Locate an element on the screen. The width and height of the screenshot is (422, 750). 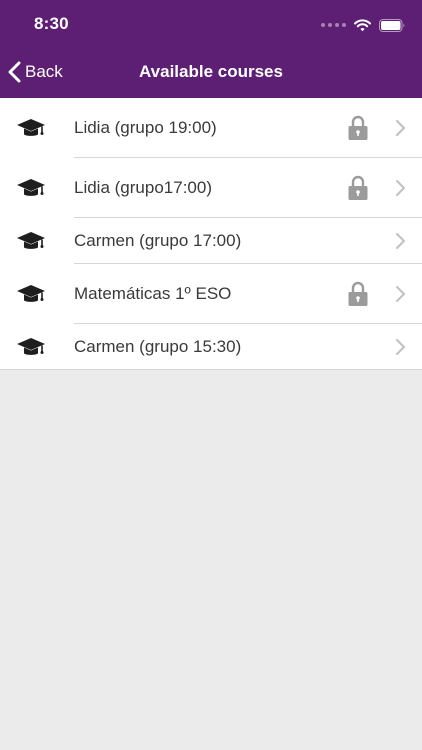
app-header: 8:30 Back Available courses is located at coordinates (211, 49).